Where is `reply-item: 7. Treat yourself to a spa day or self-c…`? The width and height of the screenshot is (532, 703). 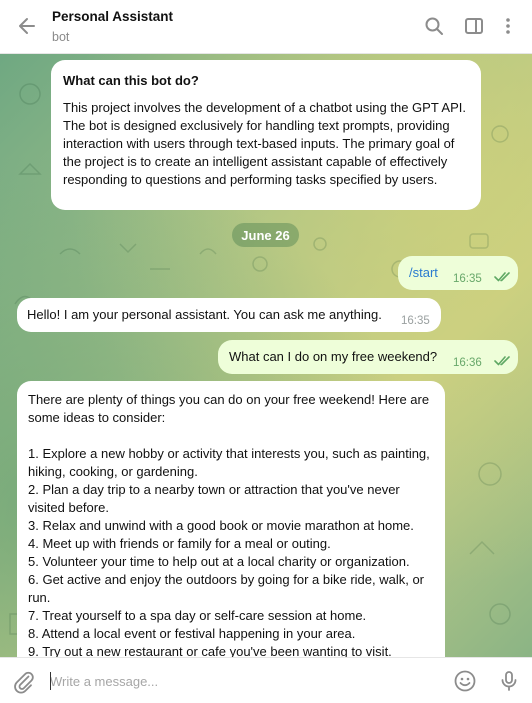 reply-item: 7. Treat yourself to a spa day or self-c… is located at coordinates (197, 615).